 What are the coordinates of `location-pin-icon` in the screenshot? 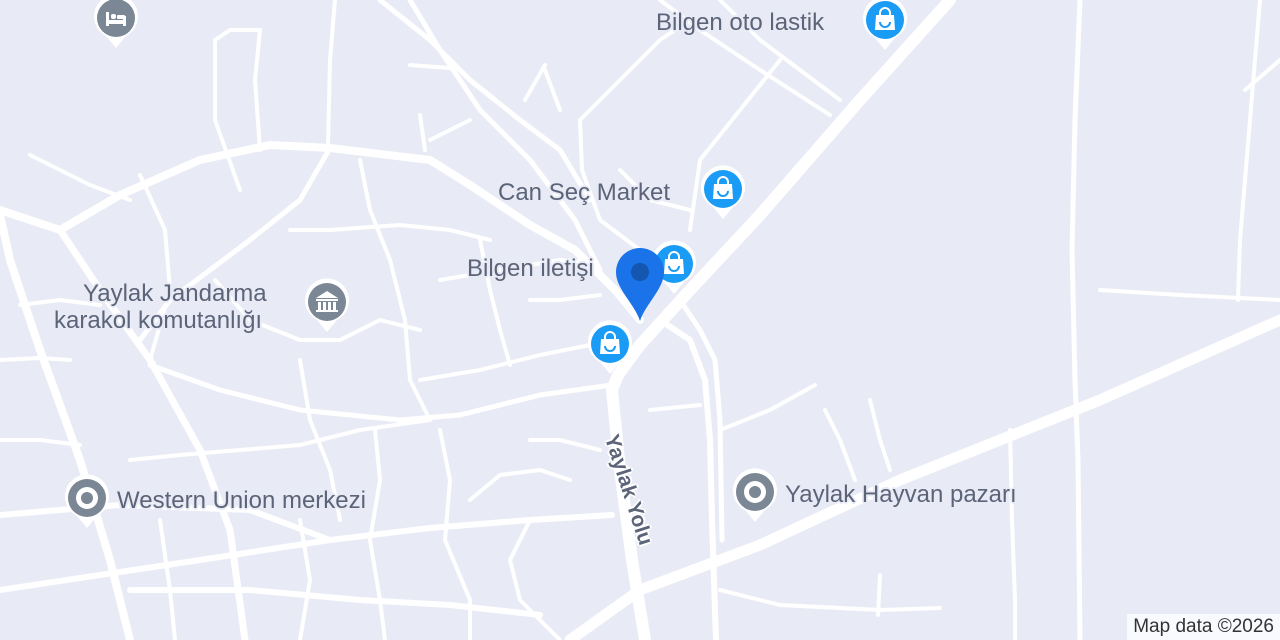 It's located at (640, 284).